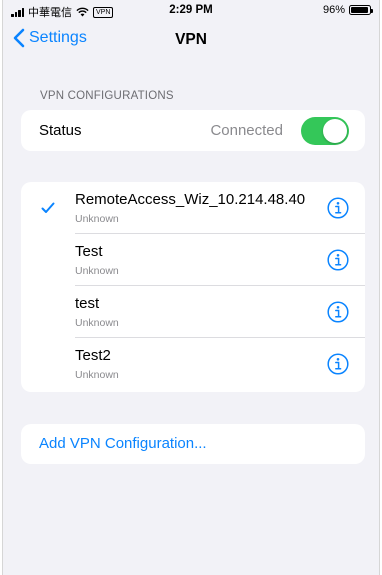 The height and width of the screenshot is (575, 382). I want to click on battery-icon, so click(361, 10).